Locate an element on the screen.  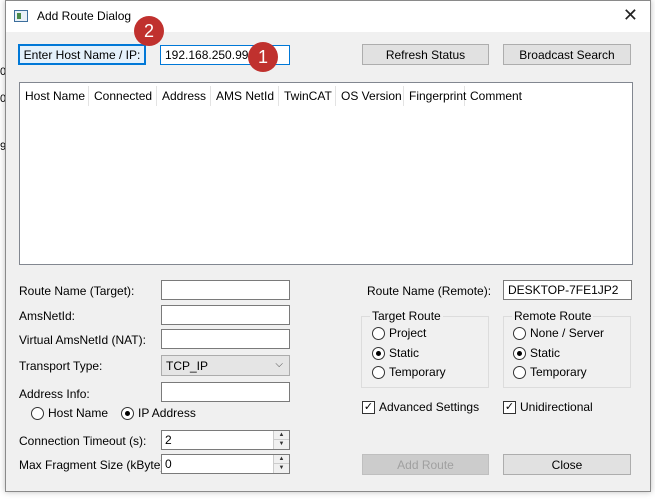
column-header: Address is located at coordinates (184, 96).